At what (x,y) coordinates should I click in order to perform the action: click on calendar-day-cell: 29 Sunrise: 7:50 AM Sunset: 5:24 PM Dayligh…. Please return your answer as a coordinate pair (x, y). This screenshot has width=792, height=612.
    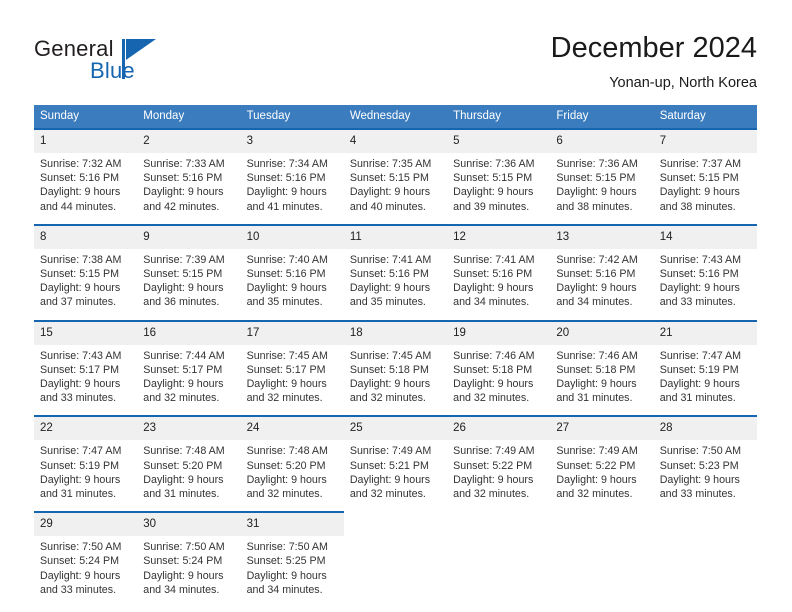
    Looking at the image, I should click on (86, 559).